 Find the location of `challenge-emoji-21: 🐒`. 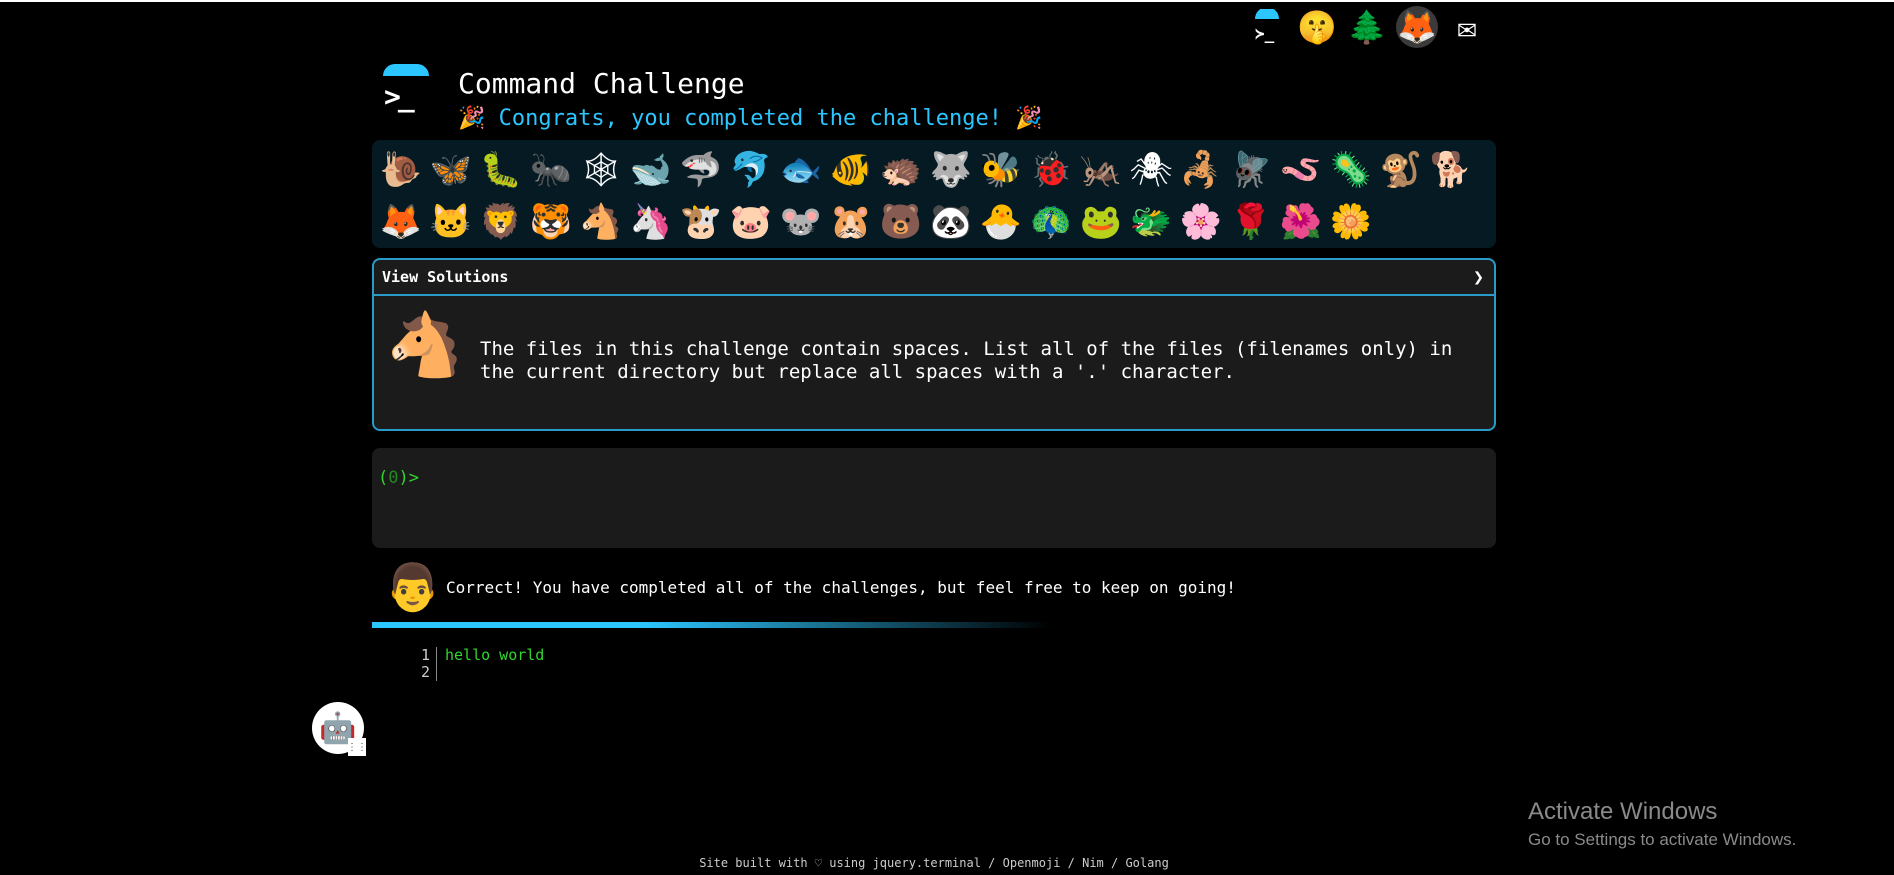

challenge-emoji-21: 🐒 is located at coordinates (1401, 170).